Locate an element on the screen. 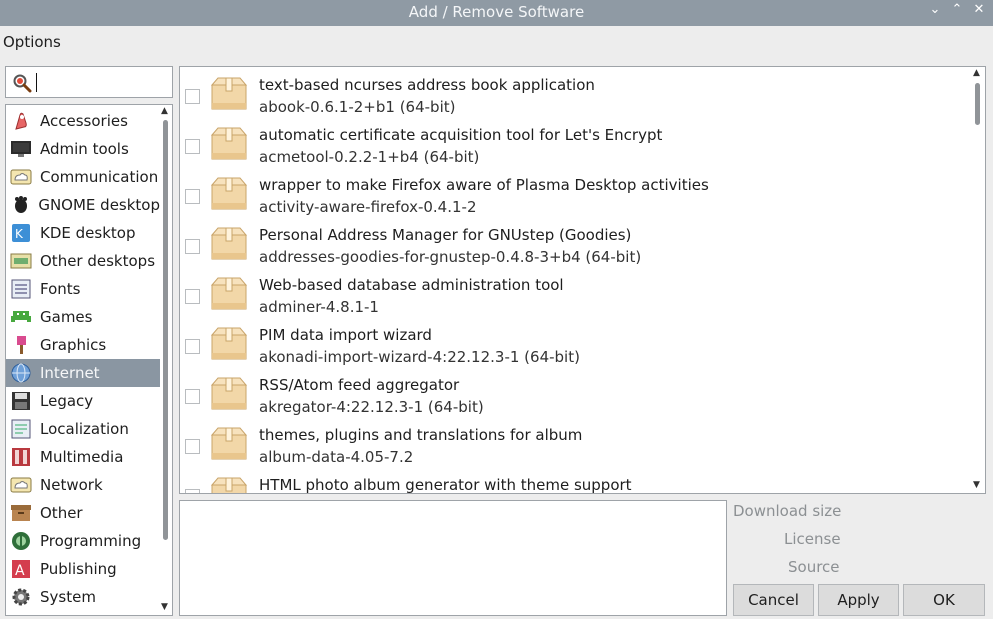 This screenshot has height=619, width=993. category-item: GNOME desktop is located at coordinates (83, 205).